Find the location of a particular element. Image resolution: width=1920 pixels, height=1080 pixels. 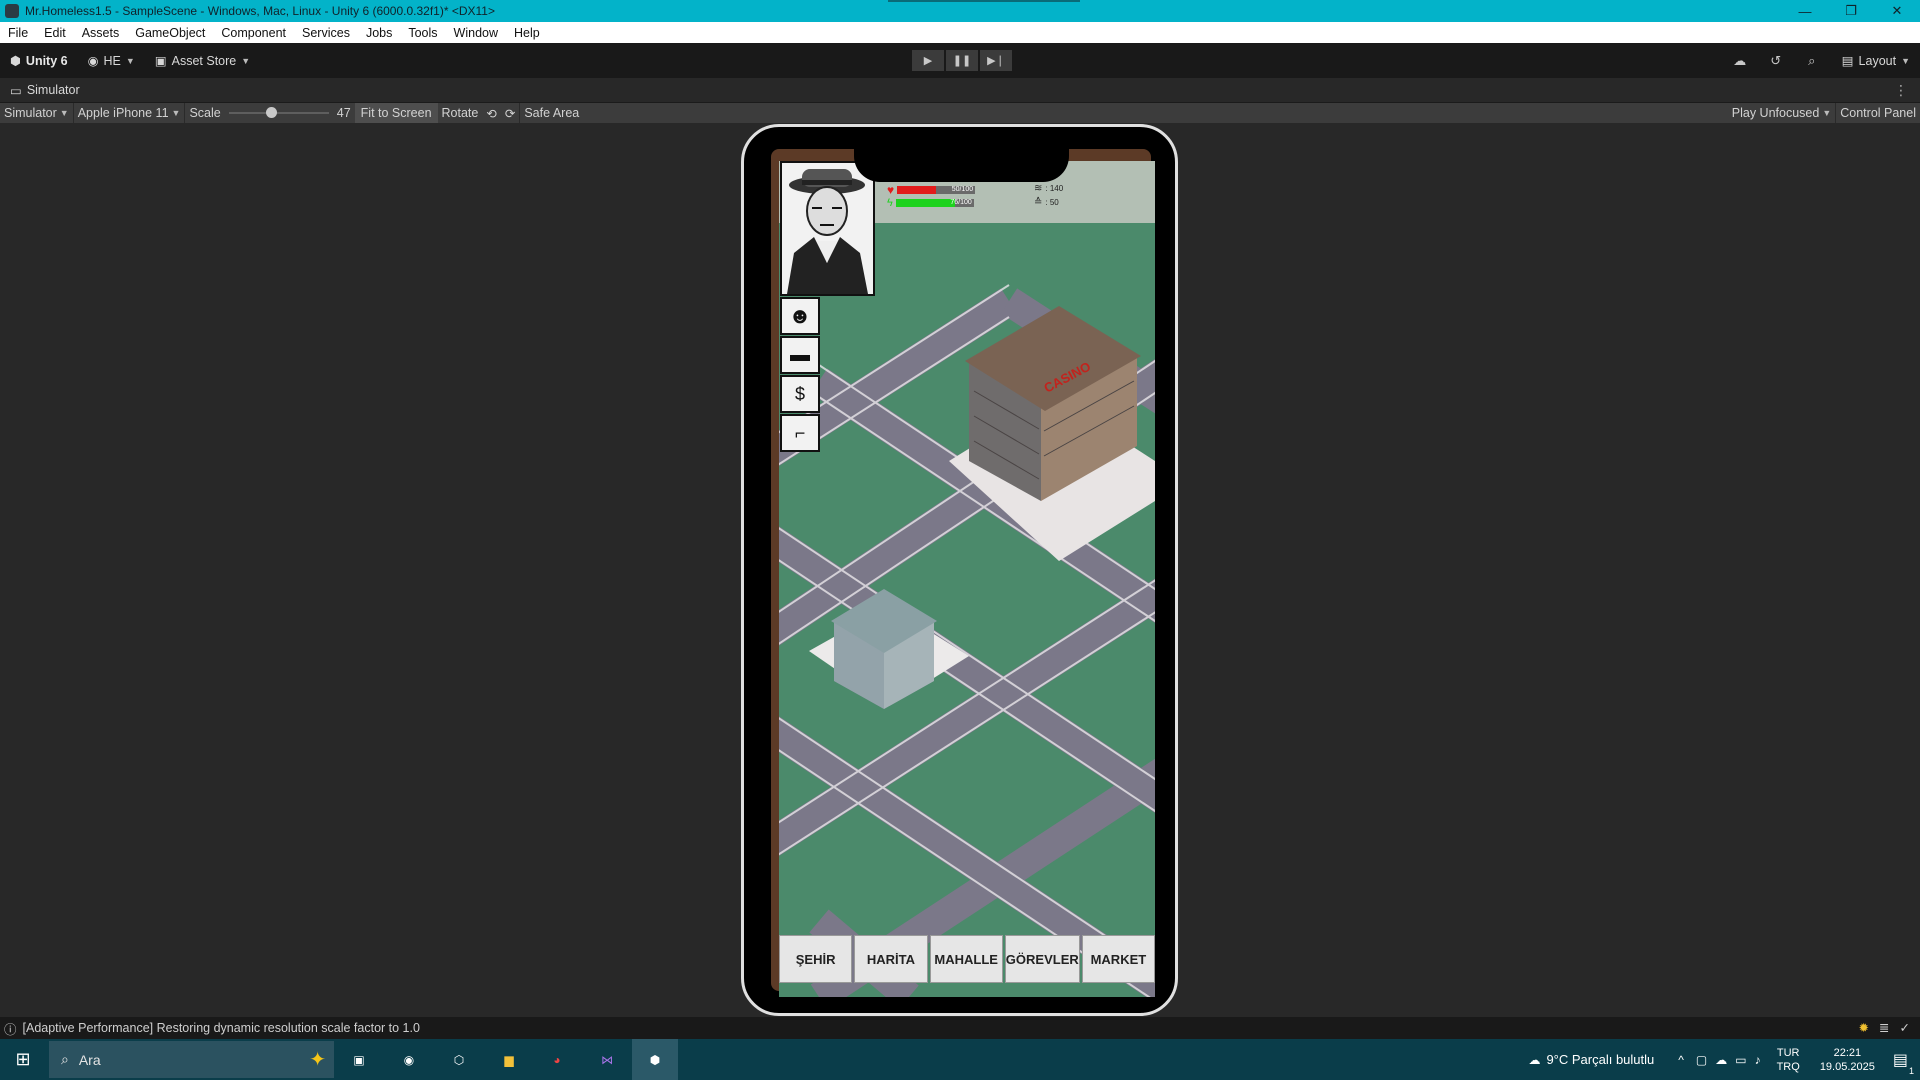

step-button: ▶❘ is located at coordinates (996, 60).